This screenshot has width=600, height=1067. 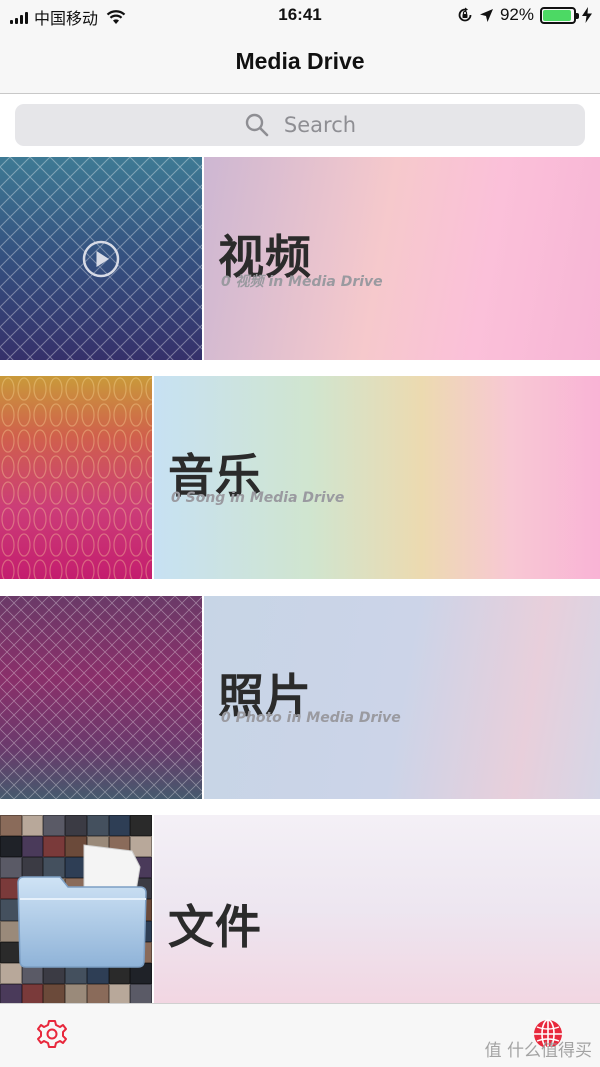 I want to click on video-thumbnail, so click(x=101, y=258).